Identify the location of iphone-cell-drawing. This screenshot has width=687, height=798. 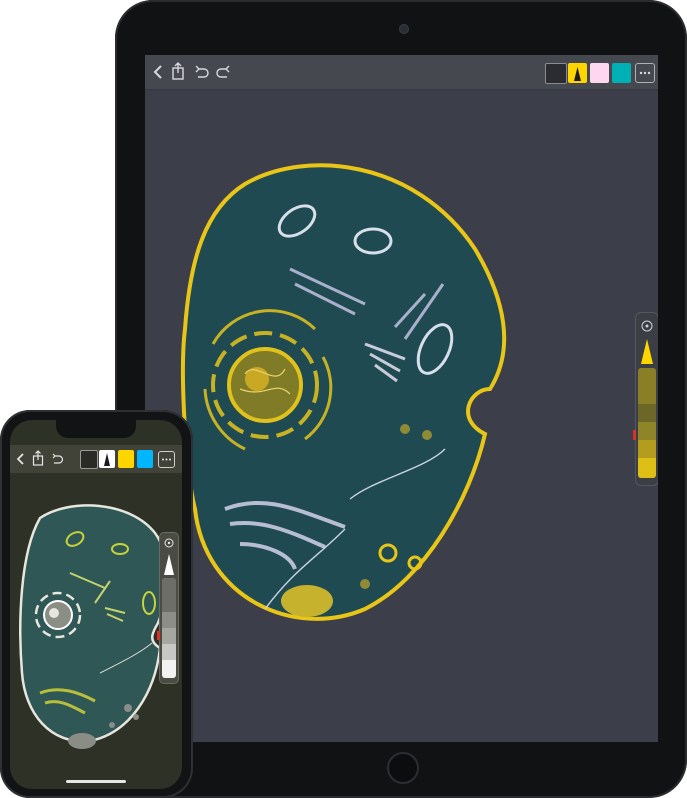
(96, 623).